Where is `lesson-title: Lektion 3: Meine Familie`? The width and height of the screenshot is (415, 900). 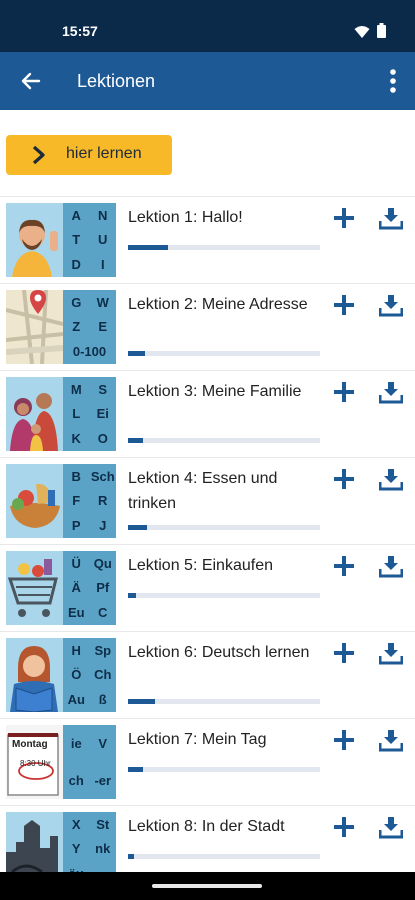
lesson-title: Lektion 3: Meine Familie is located at coordinates (215, 391).